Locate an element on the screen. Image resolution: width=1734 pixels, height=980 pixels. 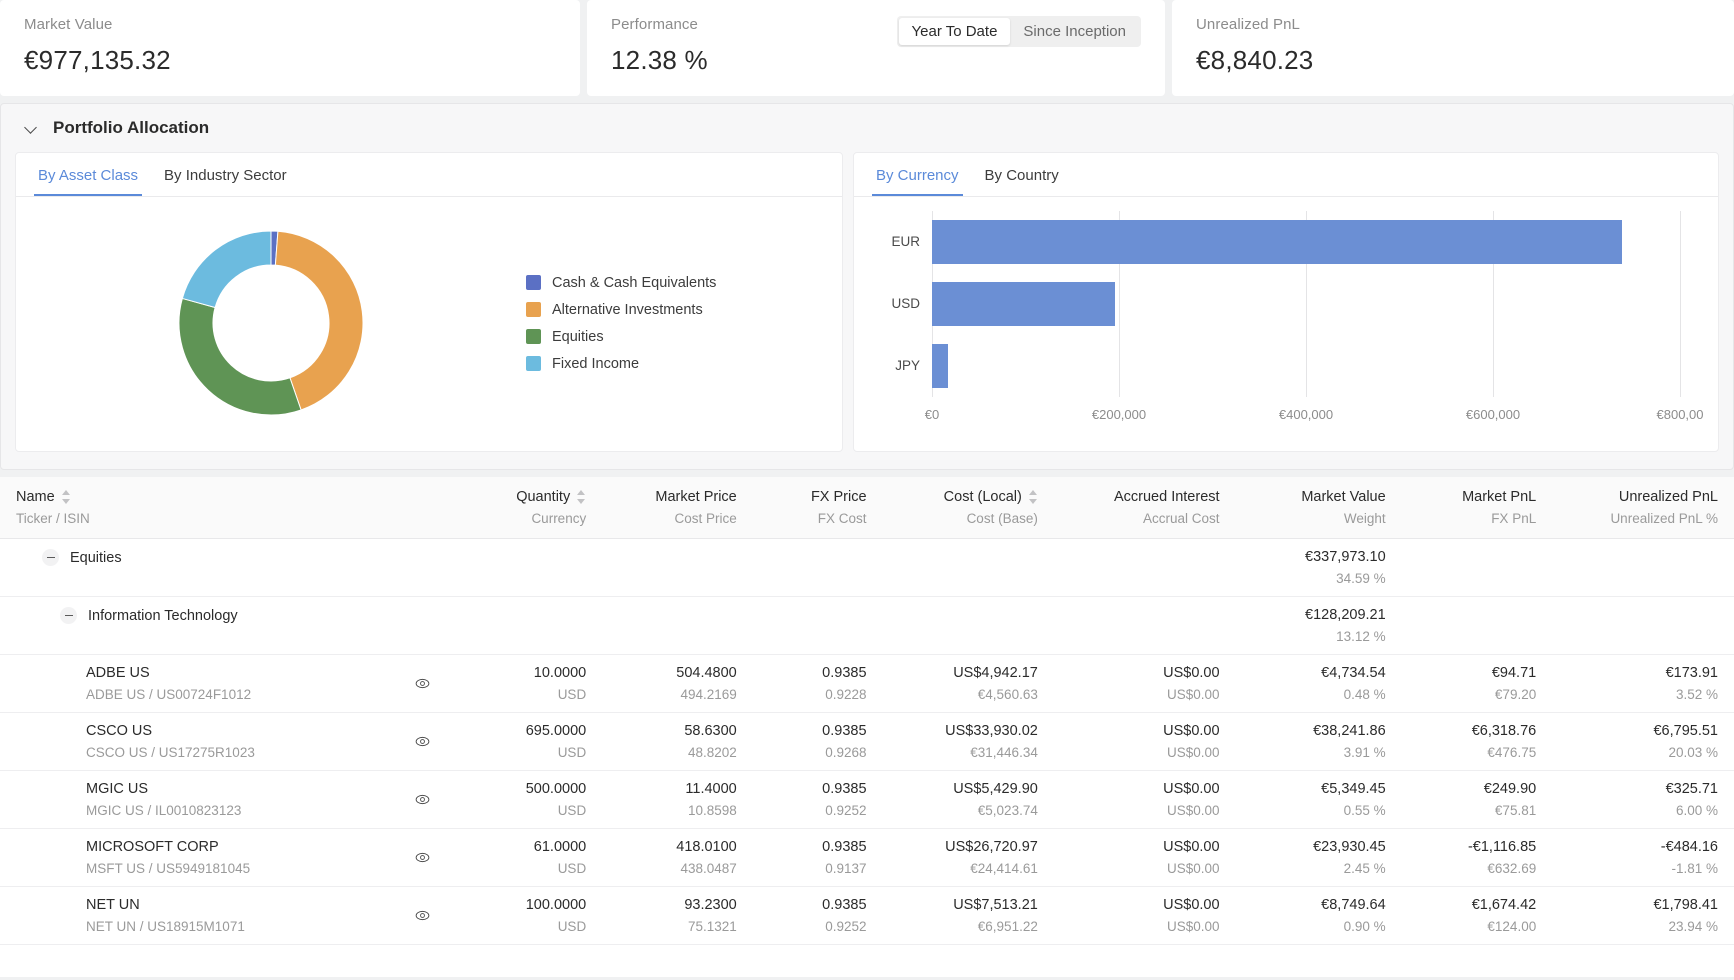
cell-secondary-value: 20.03 % is located at coordinates (1693, 753).